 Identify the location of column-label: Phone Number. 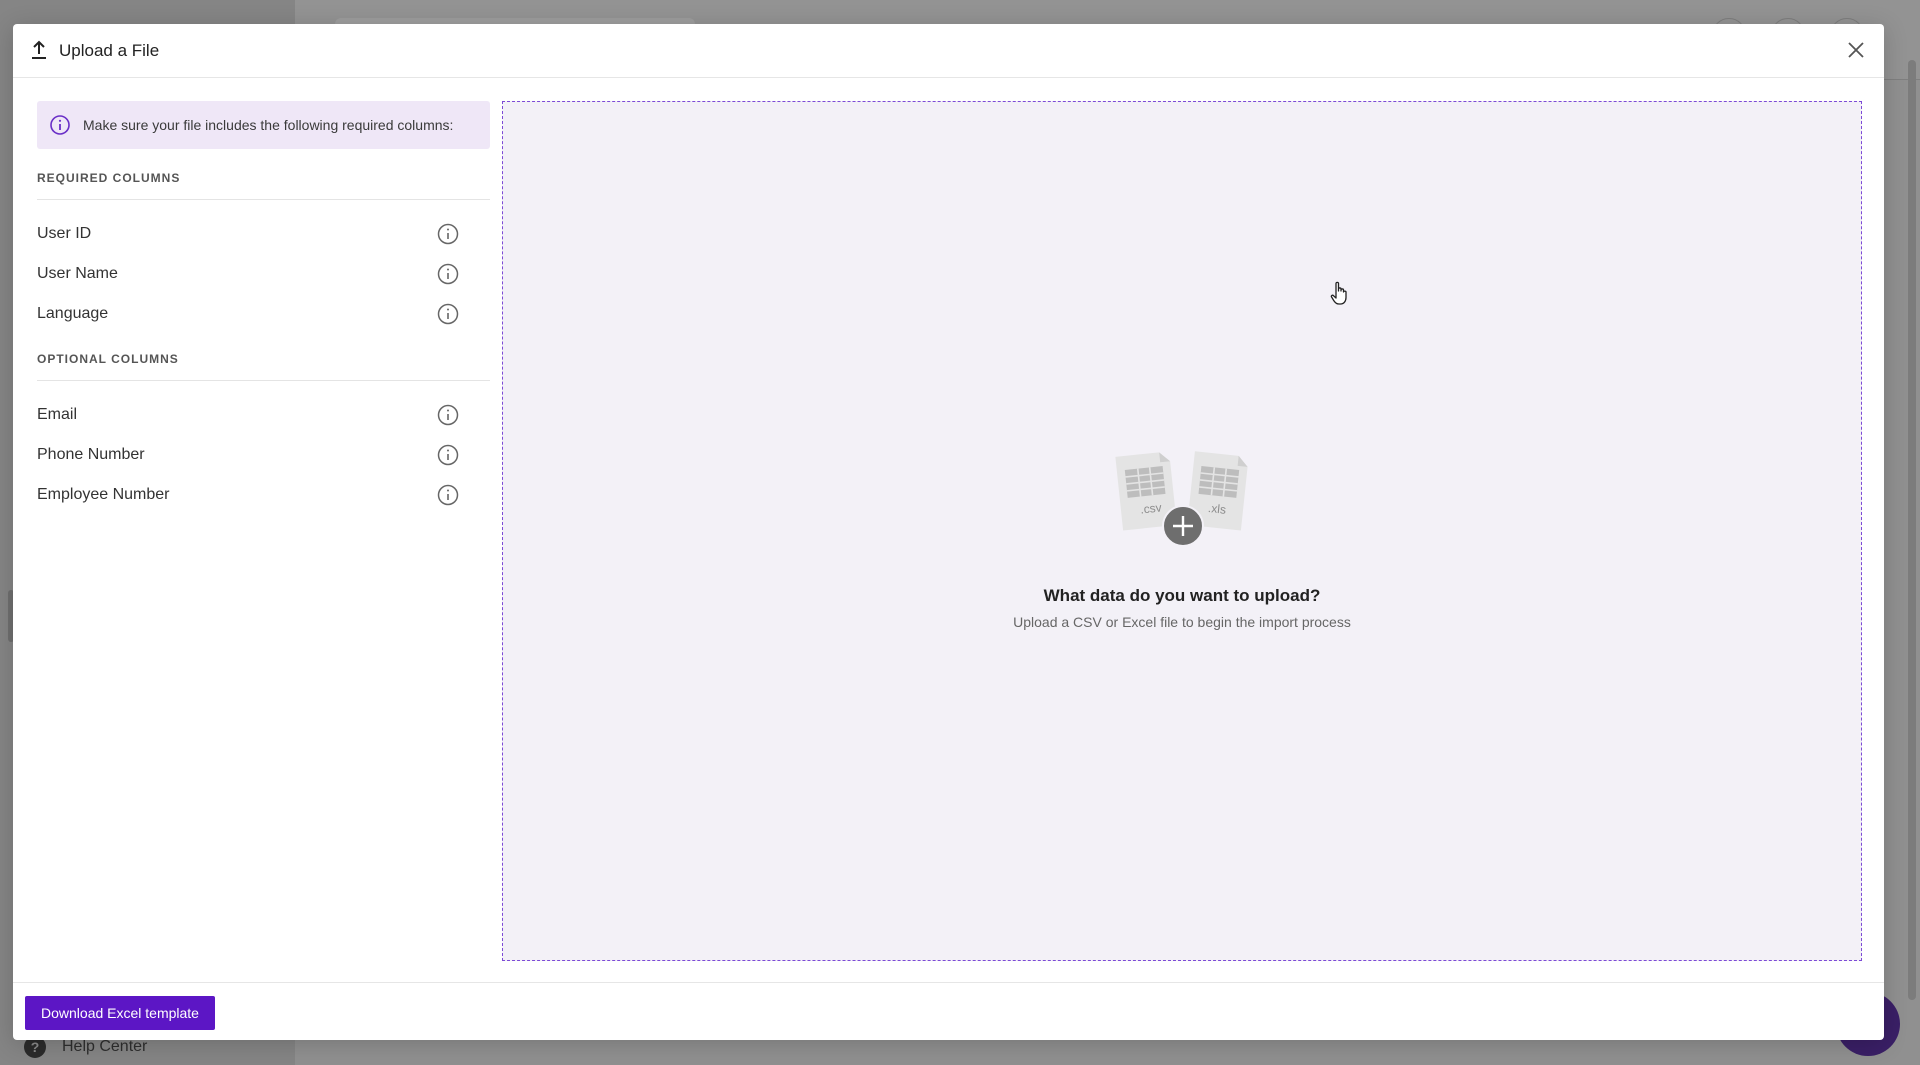
(91, 454).